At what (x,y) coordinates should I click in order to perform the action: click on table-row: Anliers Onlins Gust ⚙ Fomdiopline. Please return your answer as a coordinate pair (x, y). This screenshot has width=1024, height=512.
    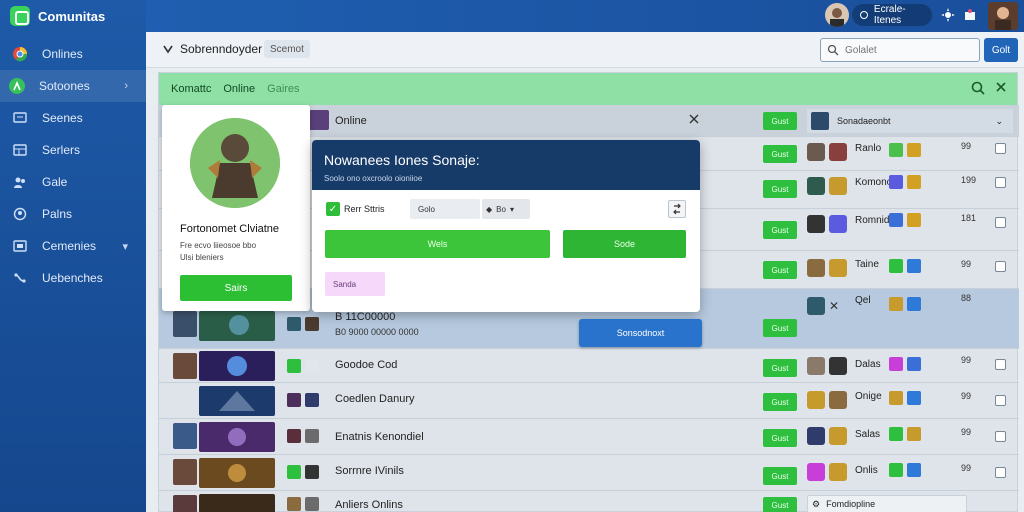
    Looking at the image, I should click on (589, 501).